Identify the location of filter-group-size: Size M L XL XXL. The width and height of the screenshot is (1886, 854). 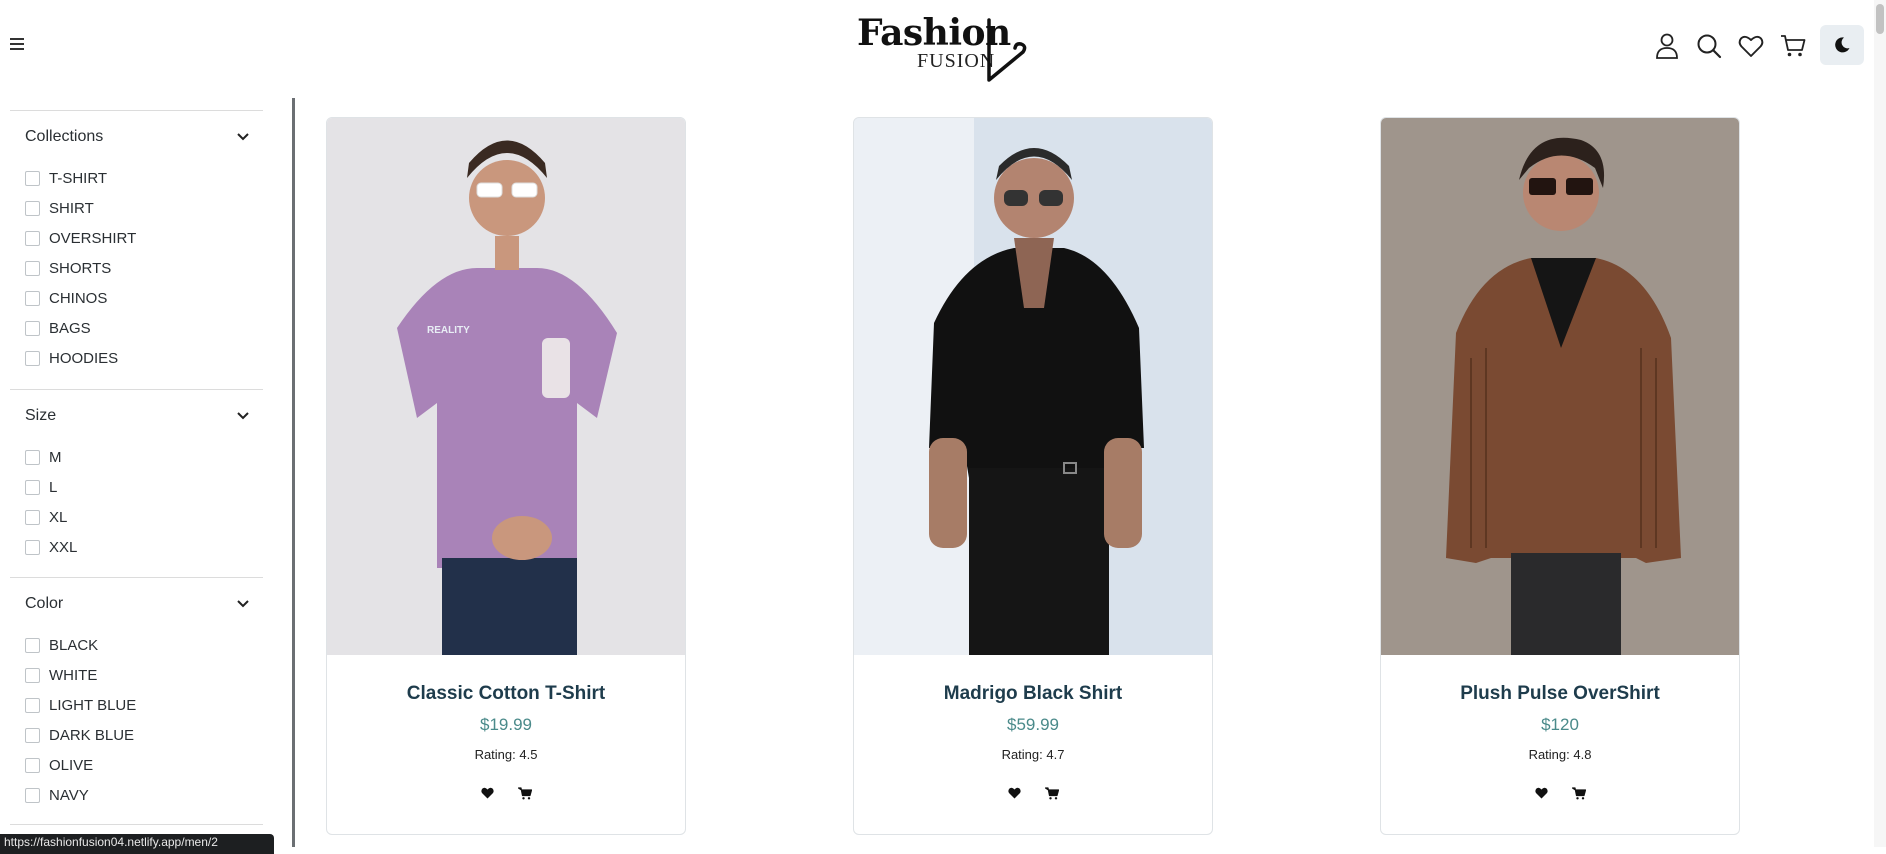
(136, 475).